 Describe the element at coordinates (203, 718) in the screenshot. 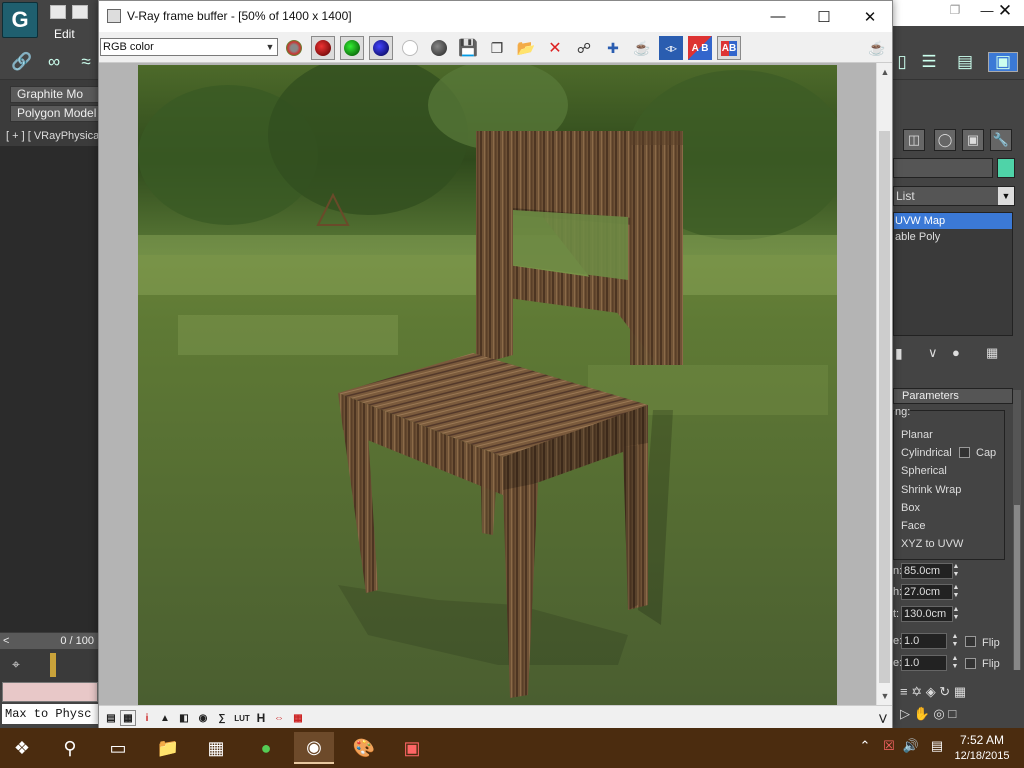

I see `exposure-icon: ◉` at that location.